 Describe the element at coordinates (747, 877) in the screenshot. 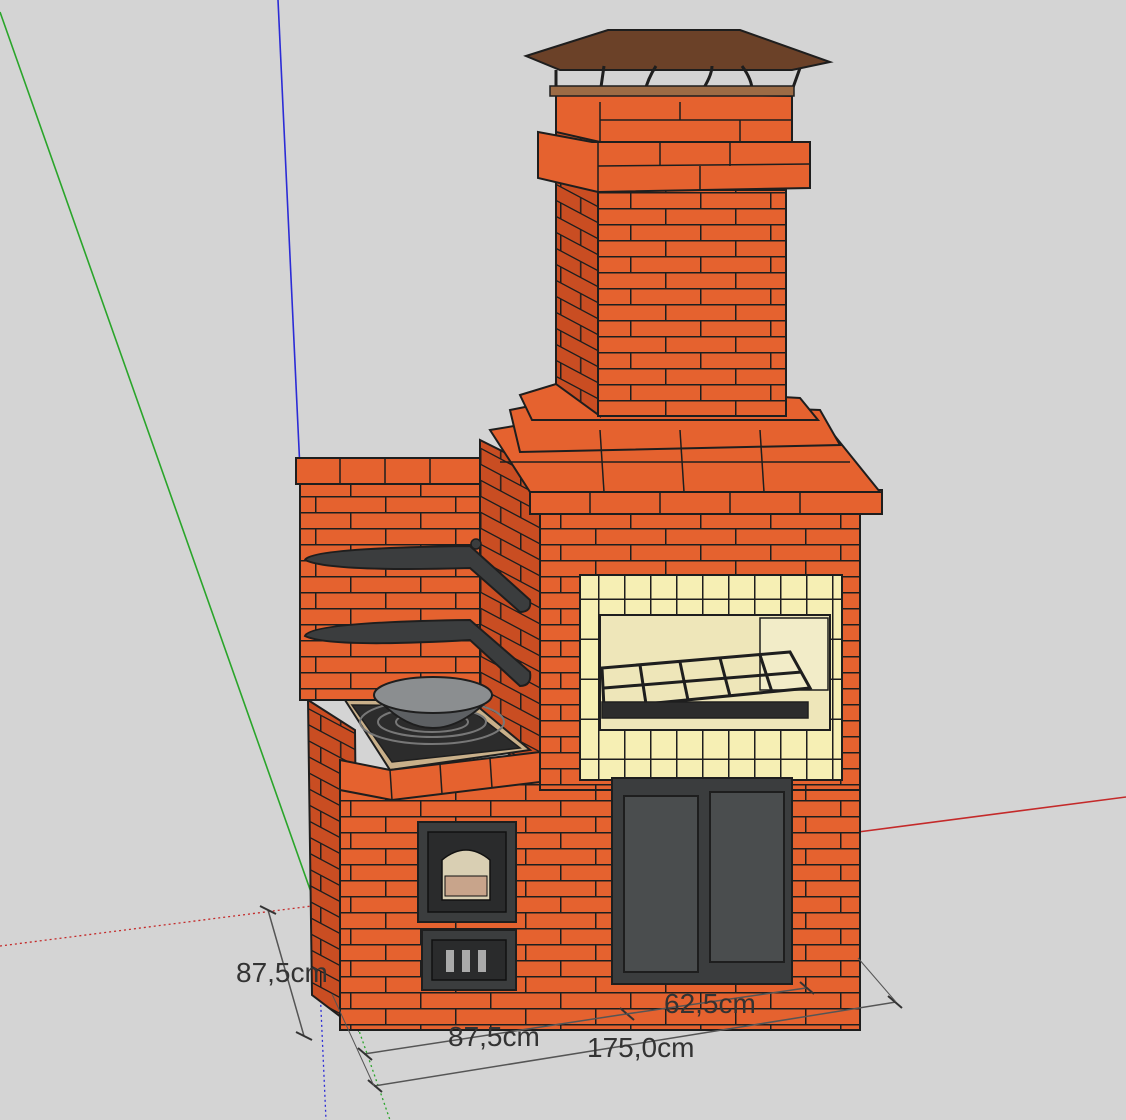

I see `storage-door-right` at that location.